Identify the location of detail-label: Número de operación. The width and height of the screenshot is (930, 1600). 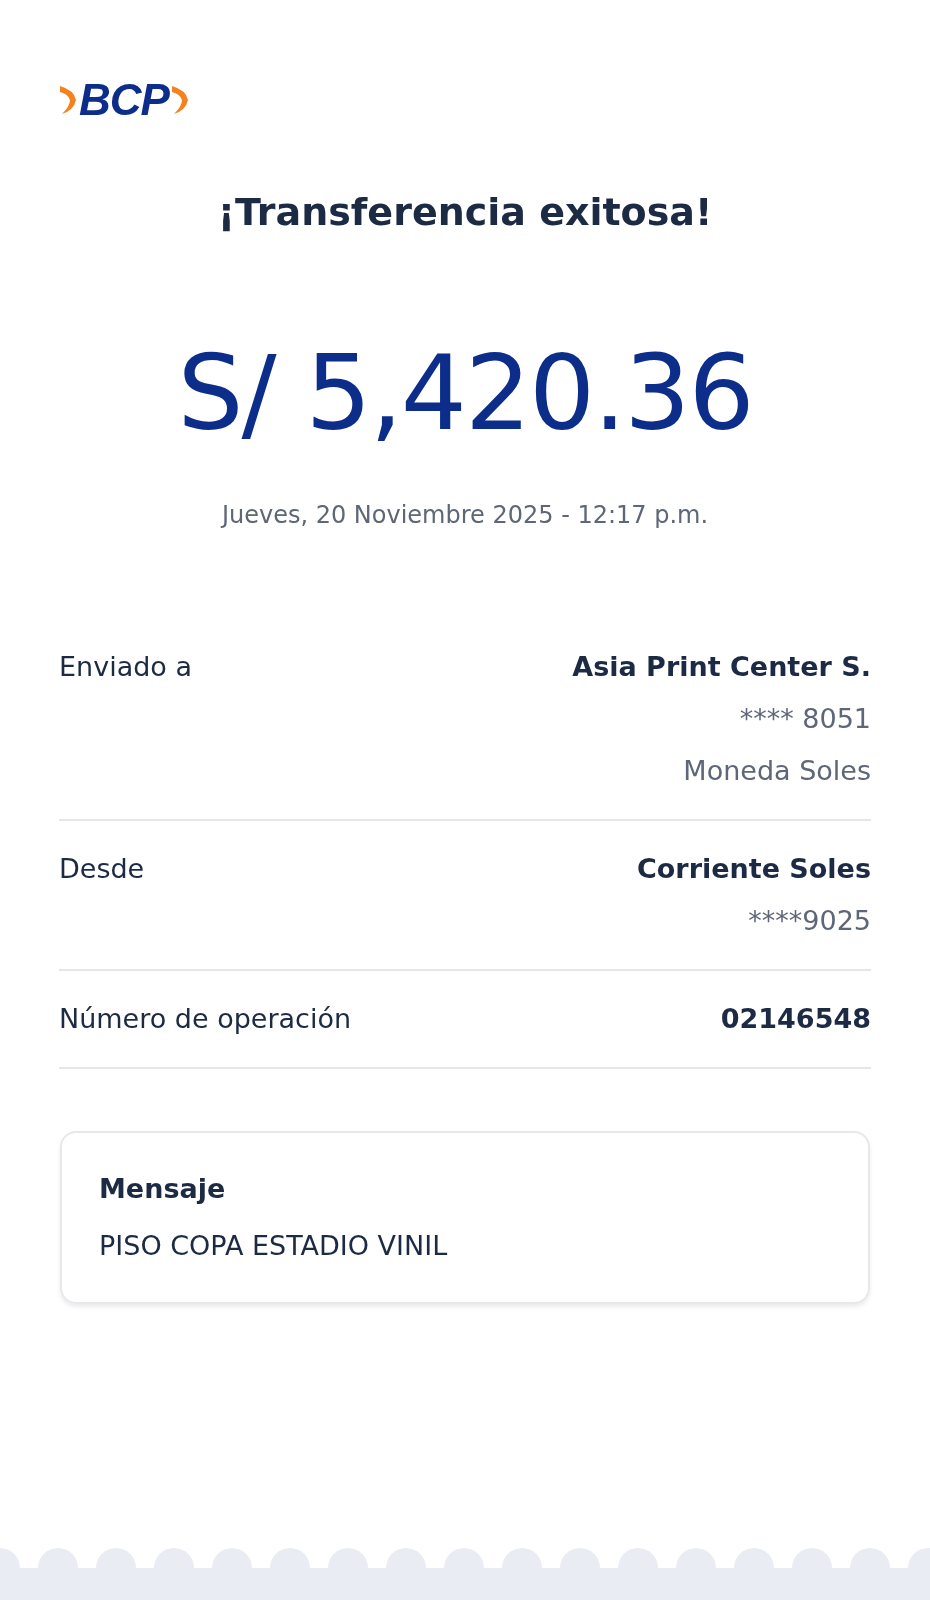
(205, 1019).